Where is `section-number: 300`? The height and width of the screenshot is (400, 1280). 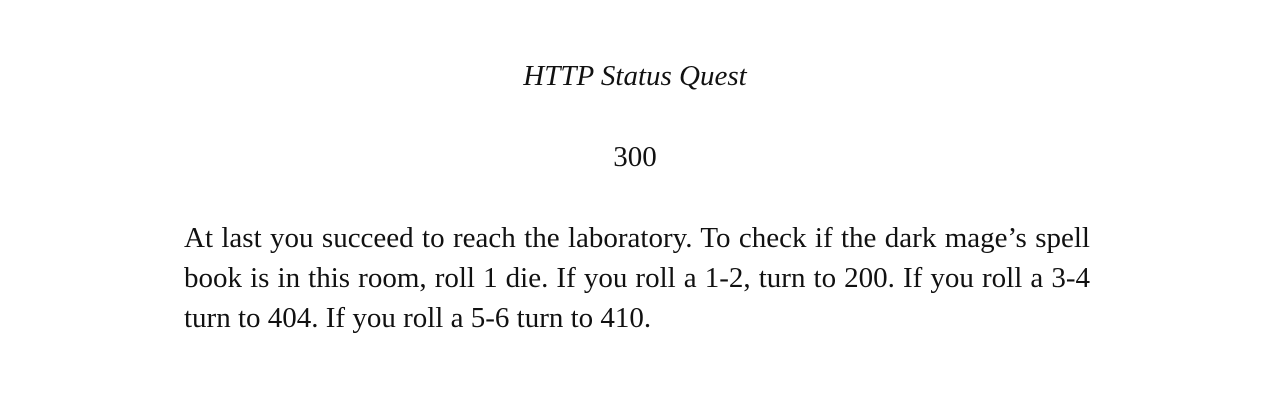 section-number: 300 is located at coordinates (635, 157).